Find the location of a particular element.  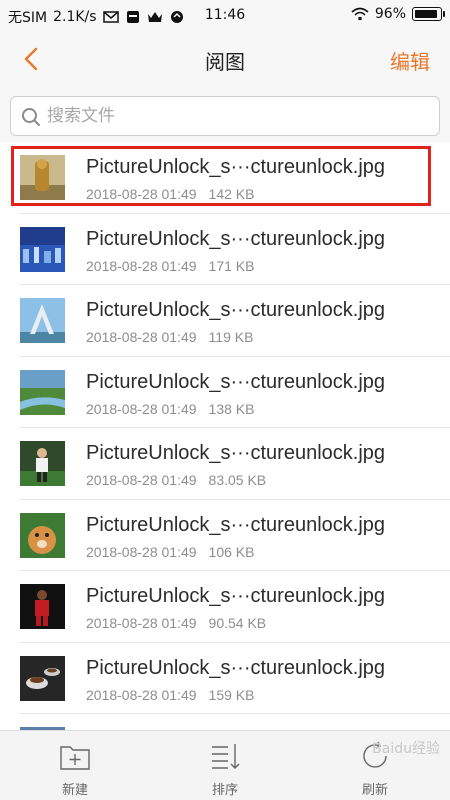

new-folder-icon is located at coordinates (75, 758).